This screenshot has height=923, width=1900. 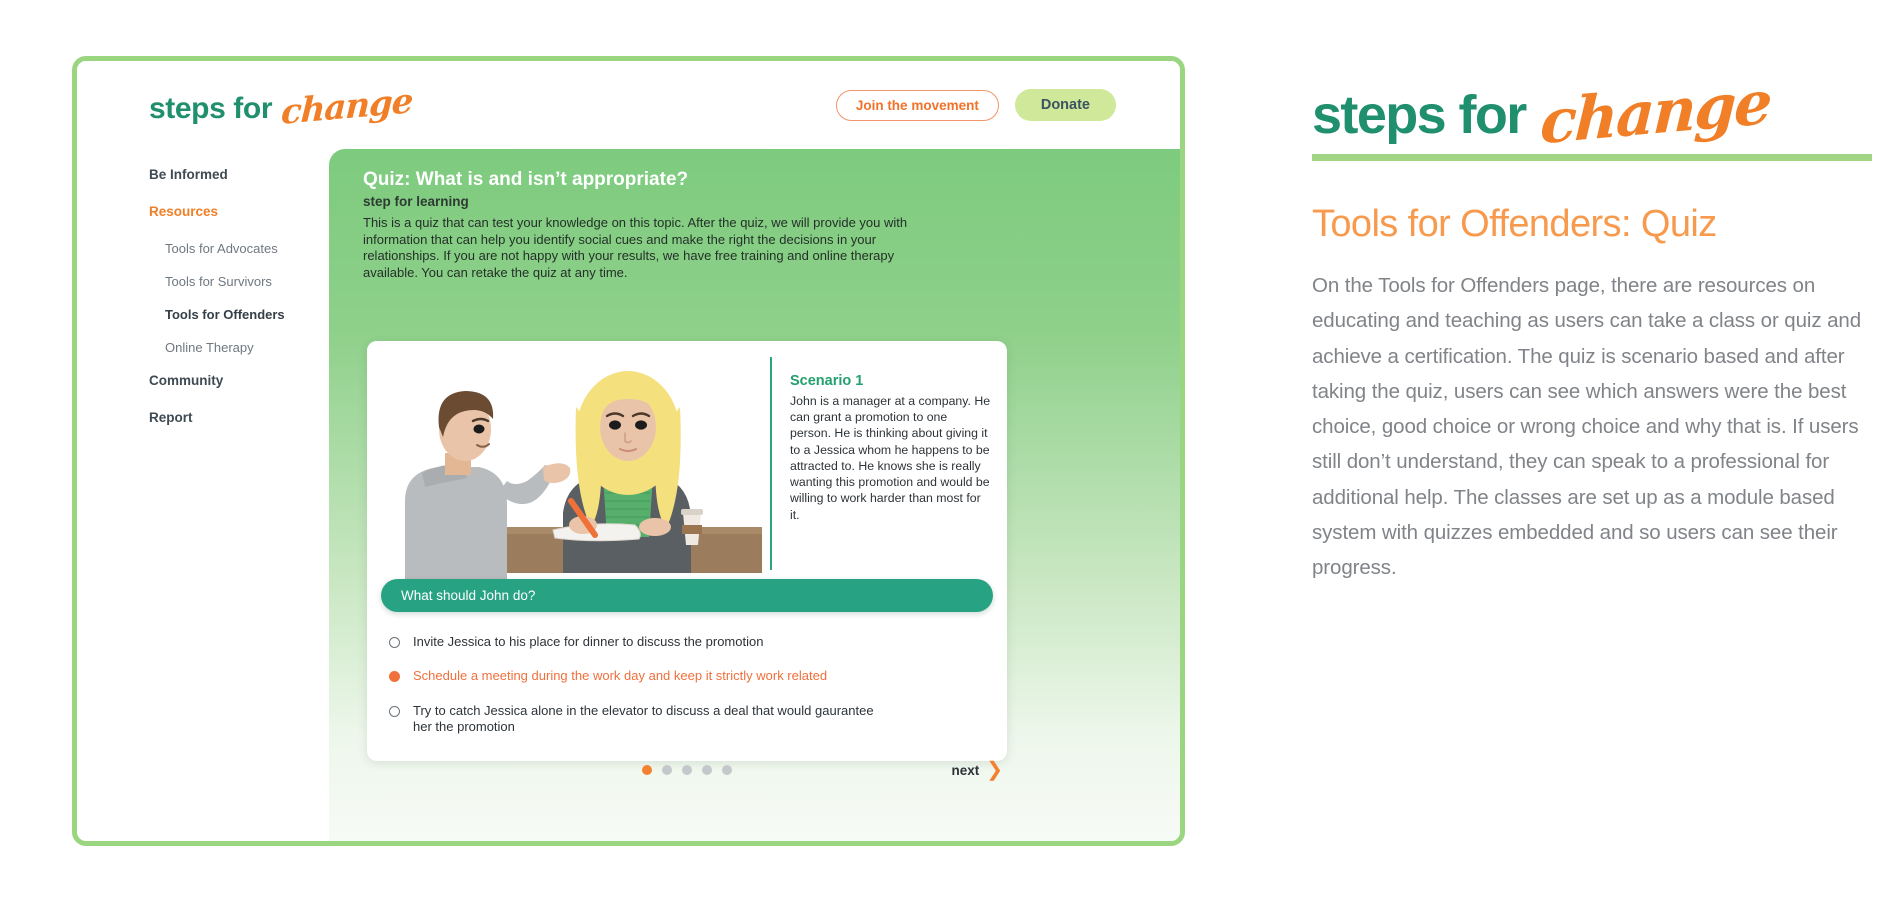 What do you see at coordinates (917, 105) in the screenshot?
I see `join-the-movement-button: Join the movement` at bounding box center [917, 105].